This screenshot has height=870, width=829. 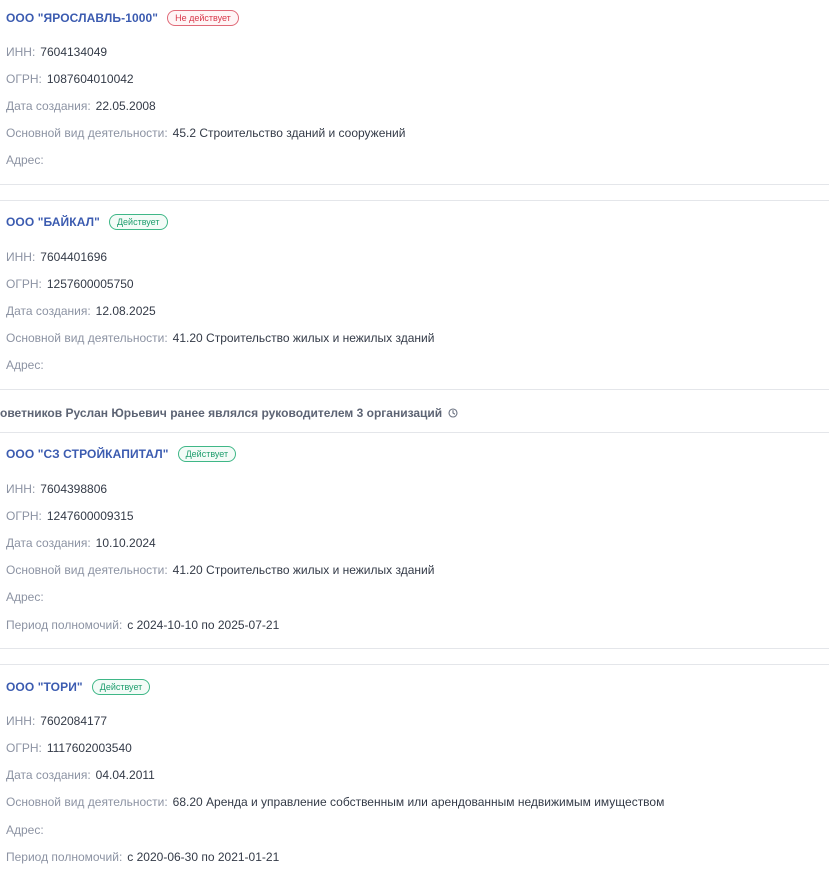 What do you see at coordinates (125, 775) in the screenshot?
I see `date-value: 04.04.2011` at bounding box center [125, 775].